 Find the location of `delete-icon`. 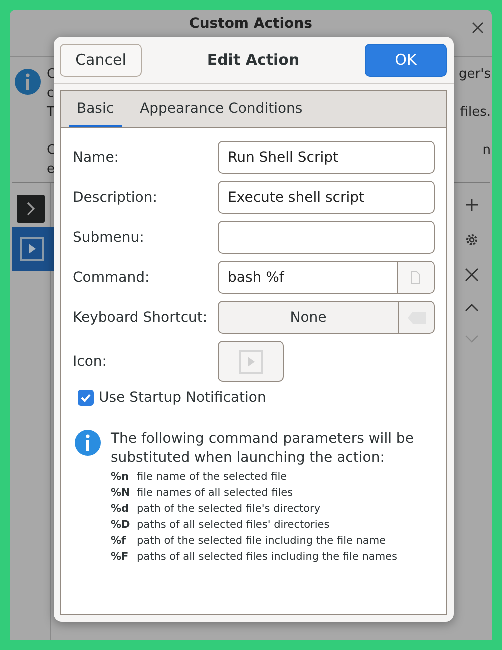

delete-icon is located at coordinates (472, 275).